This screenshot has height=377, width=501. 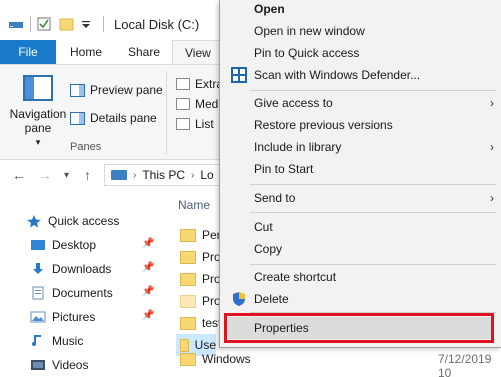 I want to click on tab-share: Share, so click(x=144, y=52).